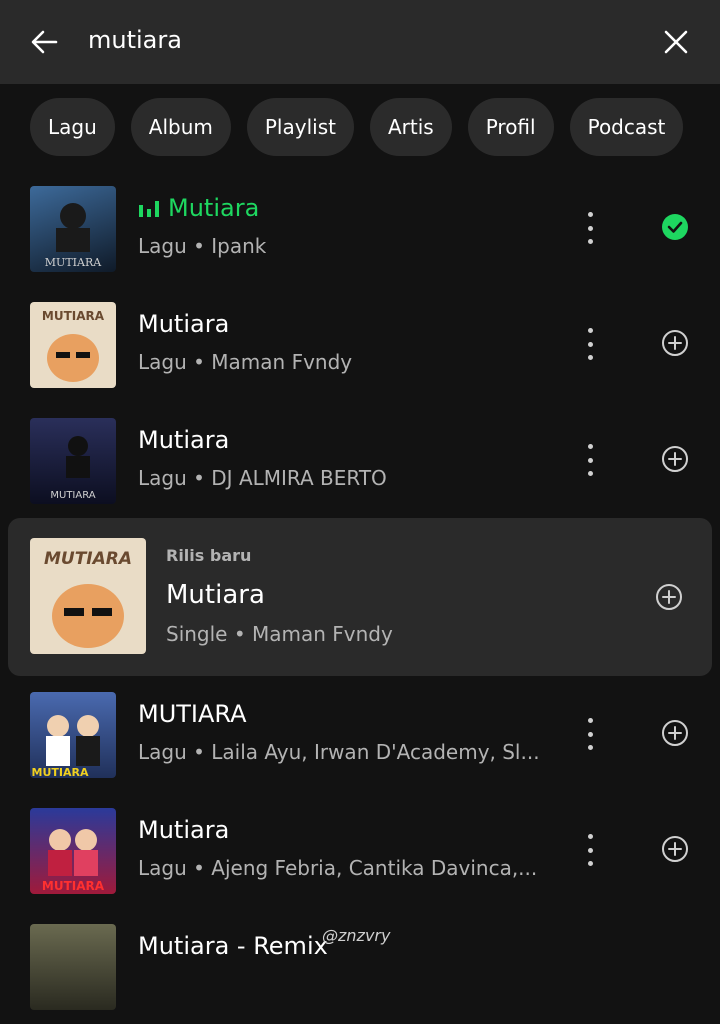 This screenshot has width=720, height=1024. Describe the element at coordinates (202, 246) in the screenshot. I see `track-subtitle: Lagu • Ipank` at that location.